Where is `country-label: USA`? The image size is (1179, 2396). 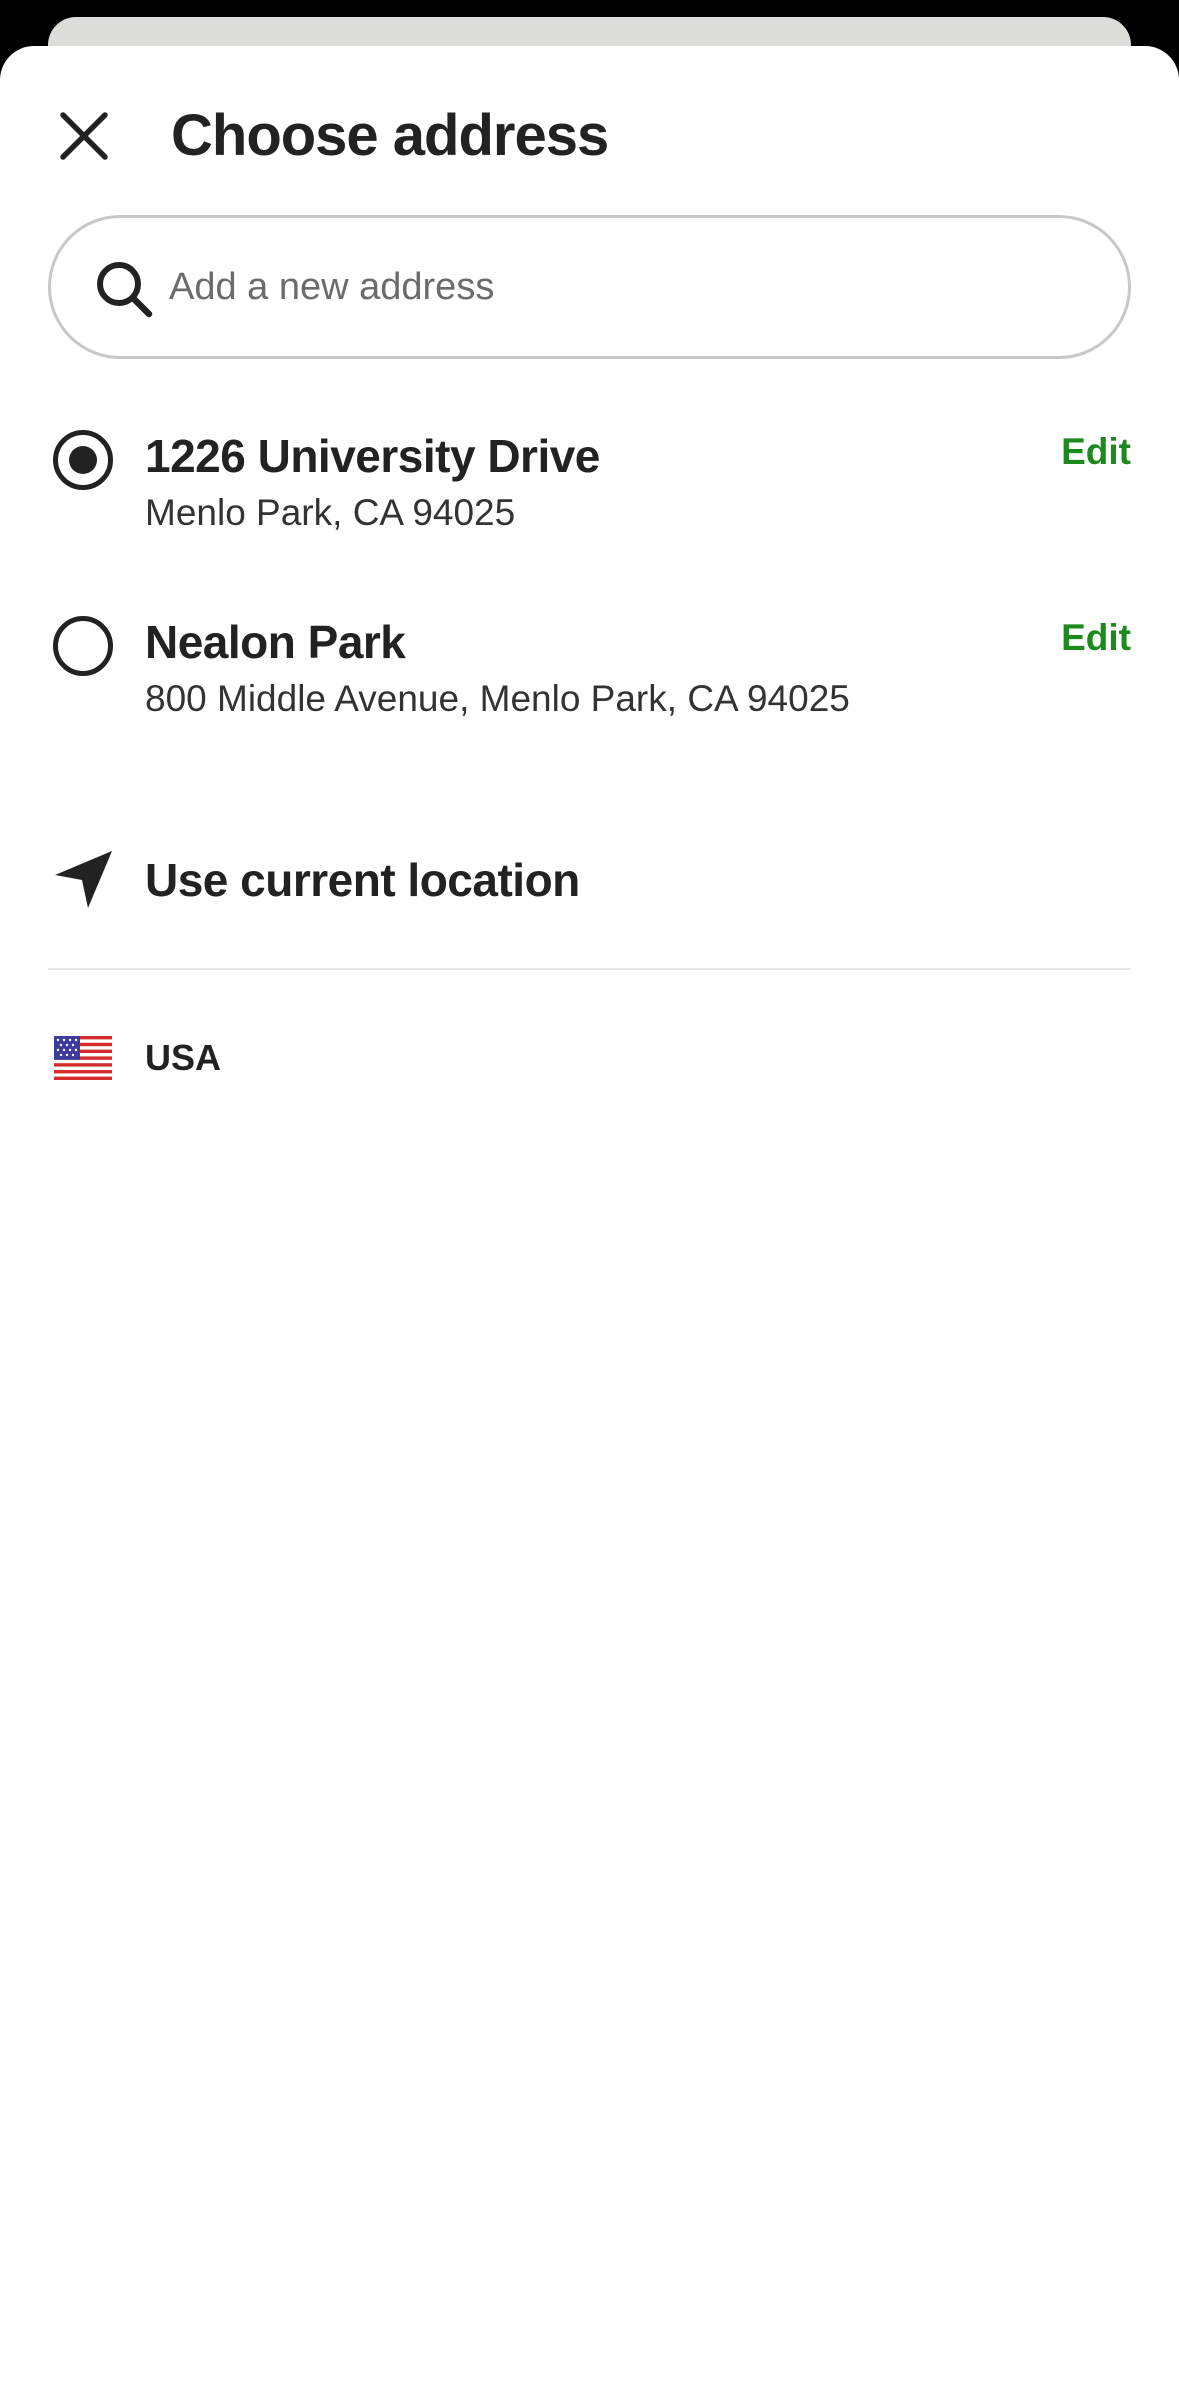 country-label: USA is located at coordinates (183, 1057).